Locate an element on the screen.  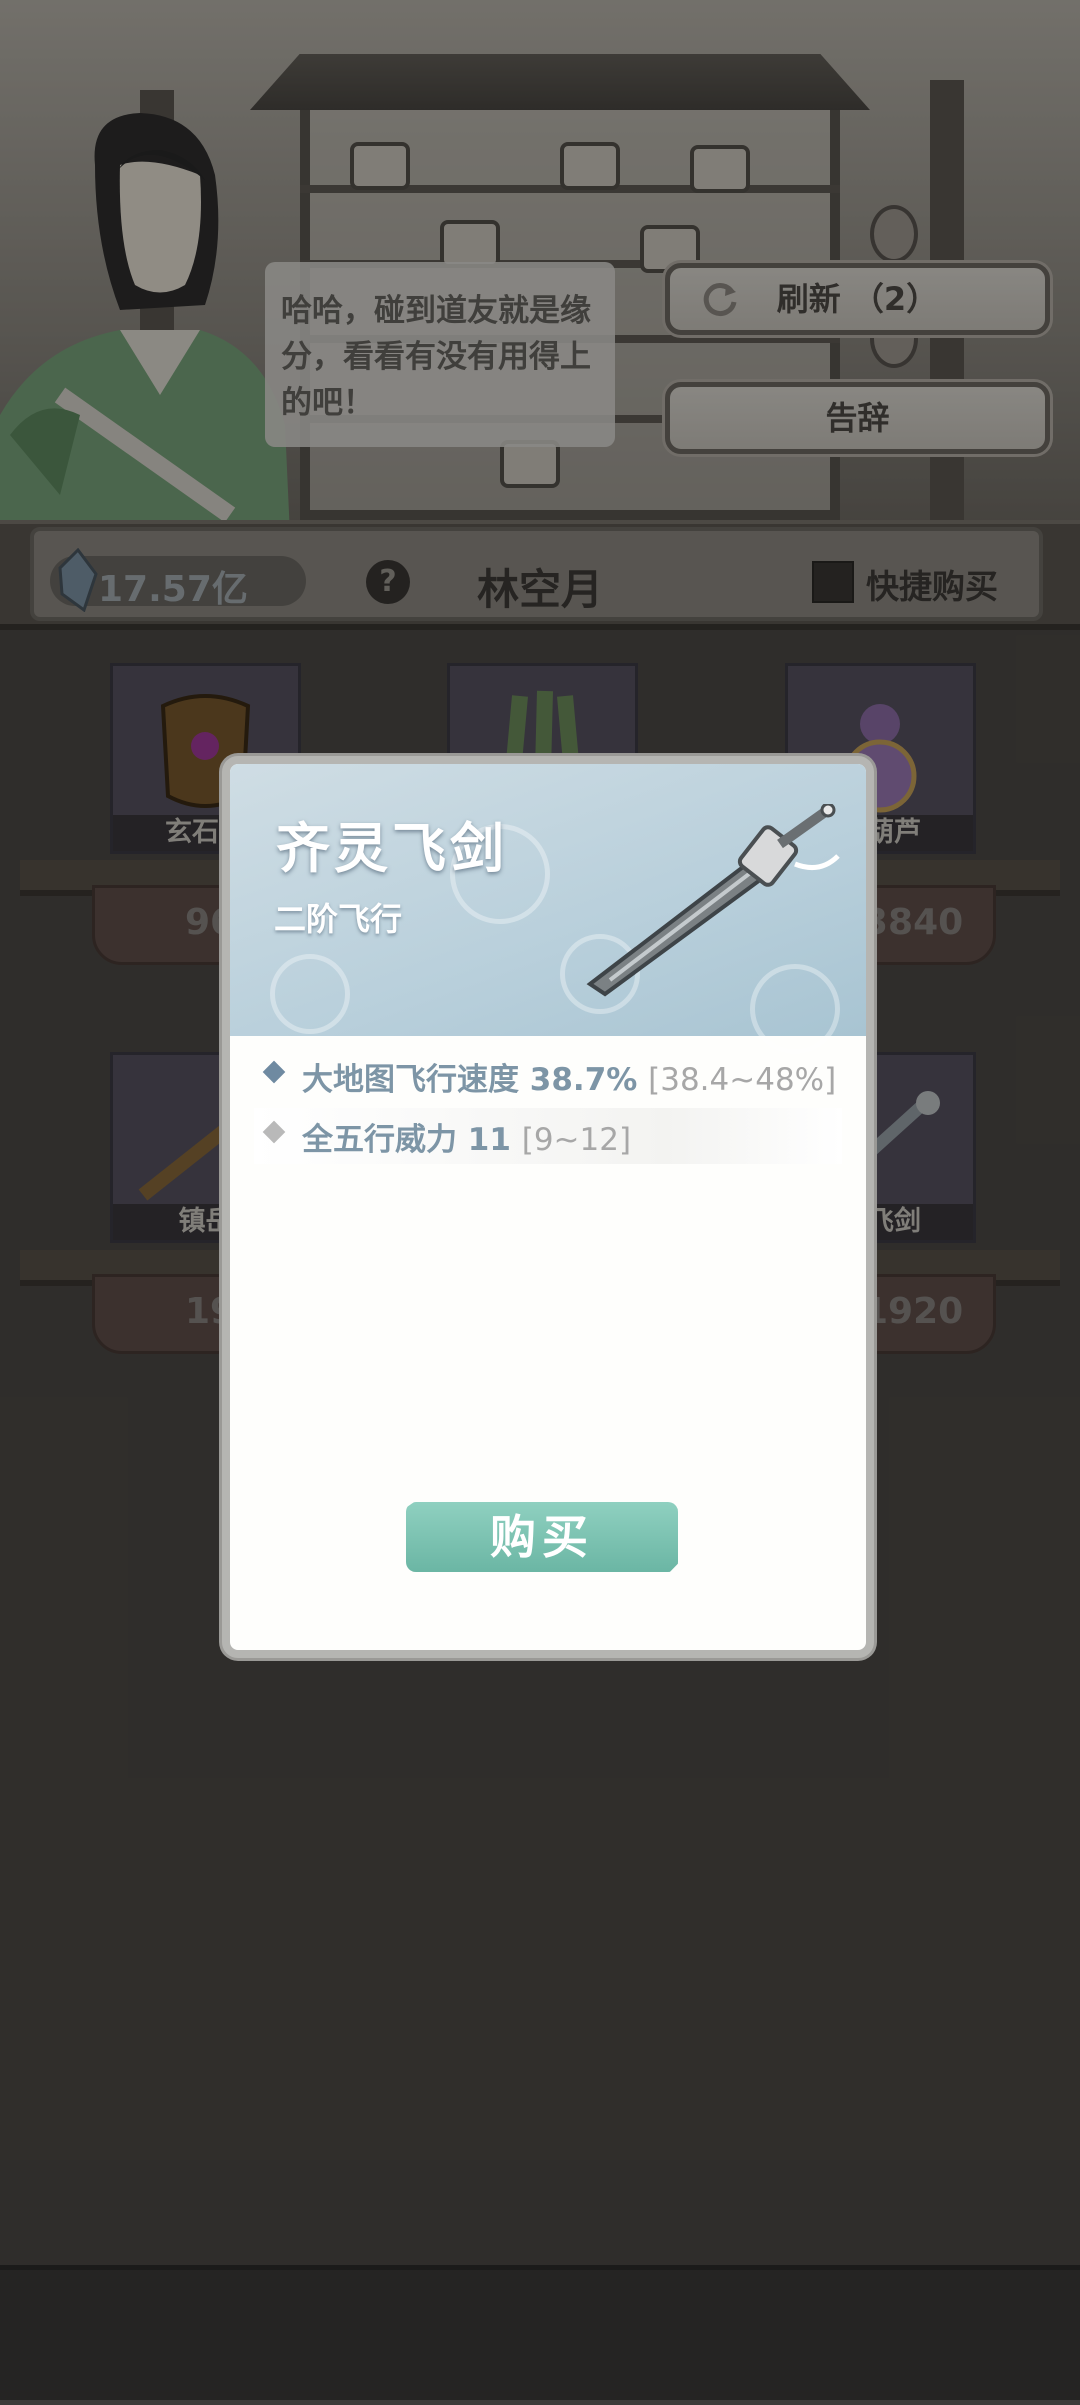
buy-button-label: 购买 is located at coordinates (542, 1537).